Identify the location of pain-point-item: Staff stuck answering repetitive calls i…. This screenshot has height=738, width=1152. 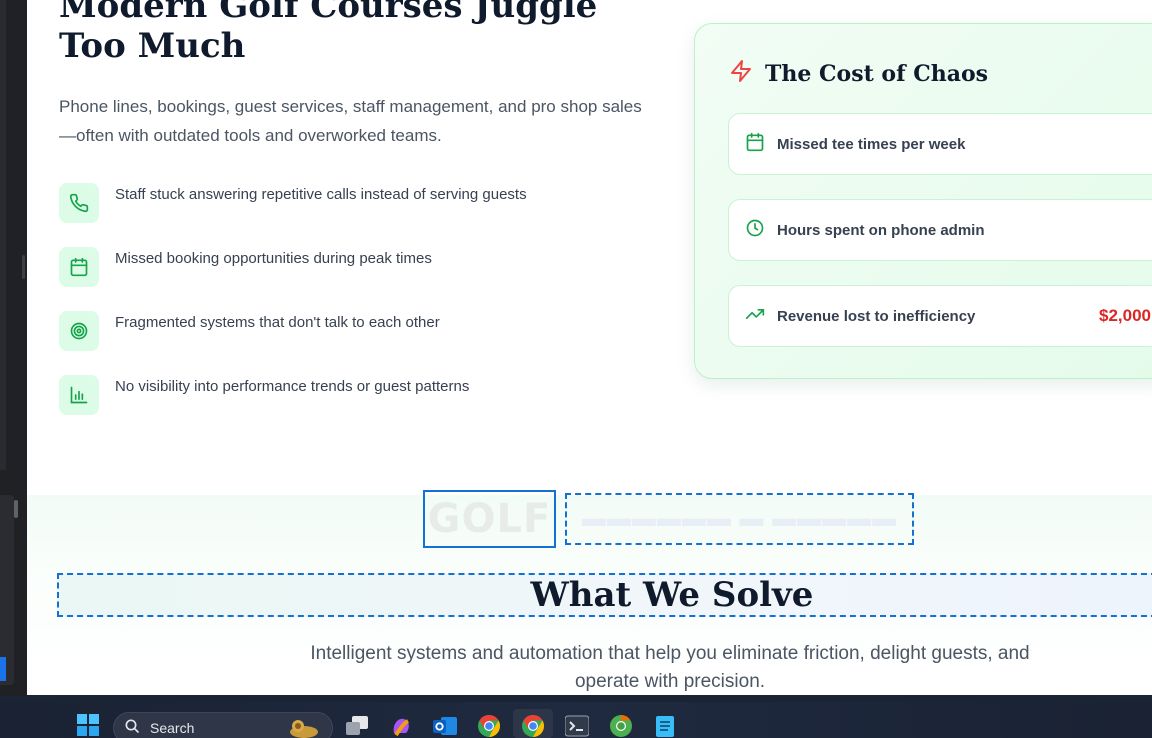
(349, 215).